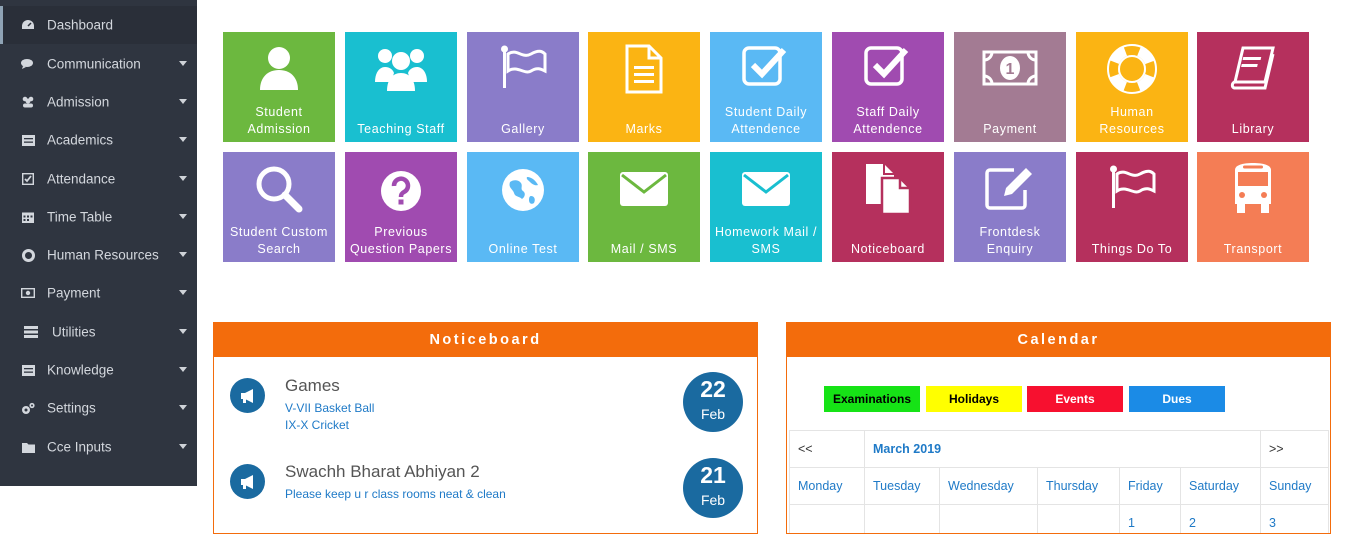  I want to click on legend-examinations: Examinations, so click(872, 399).